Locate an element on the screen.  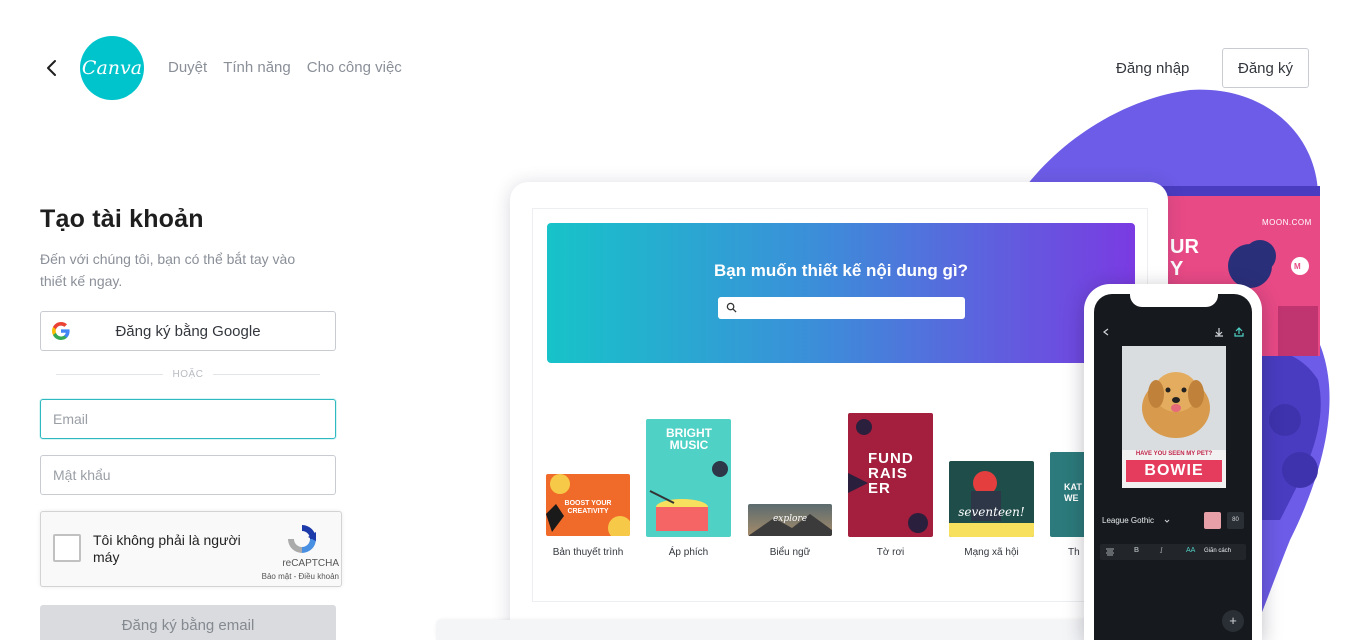
text-color-swatch is located at coordinates (1212, 520).